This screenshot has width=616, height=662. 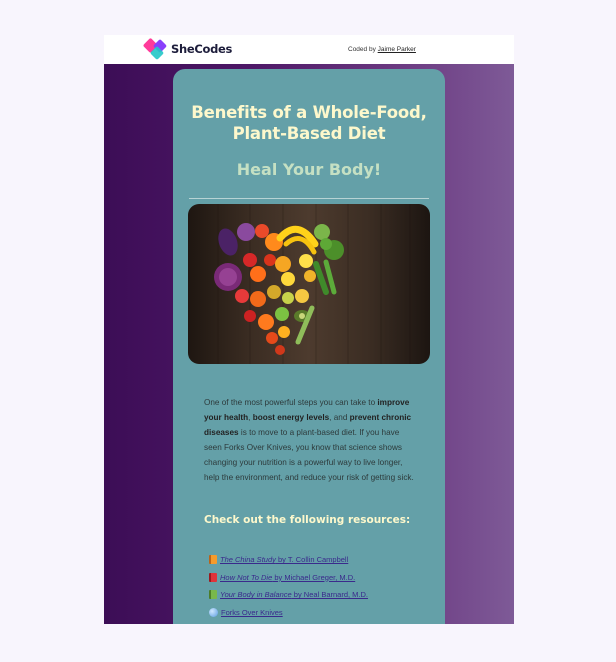 What do you see at coordinates (291, 417) in the screenshot?
I see `bold-energy: boost energy levels` at bounding box center [291, 417].